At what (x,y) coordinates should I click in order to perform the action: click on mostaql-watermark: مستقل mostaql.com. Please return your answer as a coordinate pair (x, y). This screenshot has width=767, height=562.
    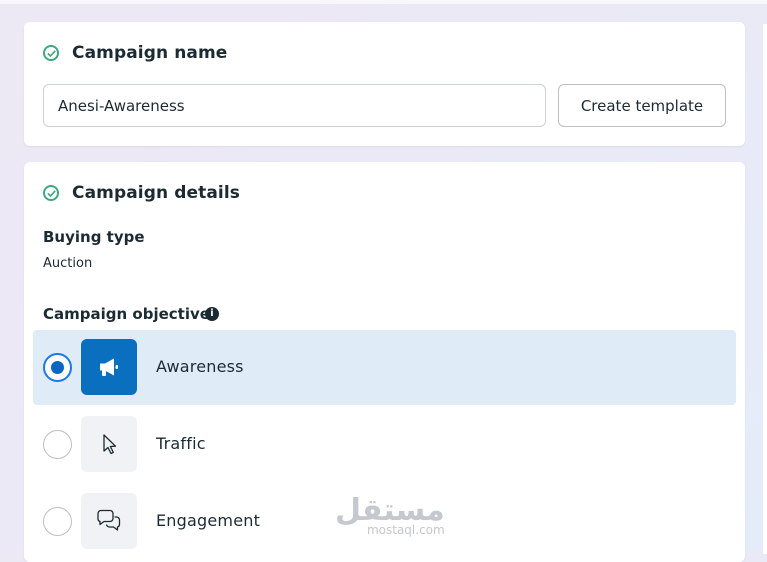
    Looking at the image, I should click on (390, 515).